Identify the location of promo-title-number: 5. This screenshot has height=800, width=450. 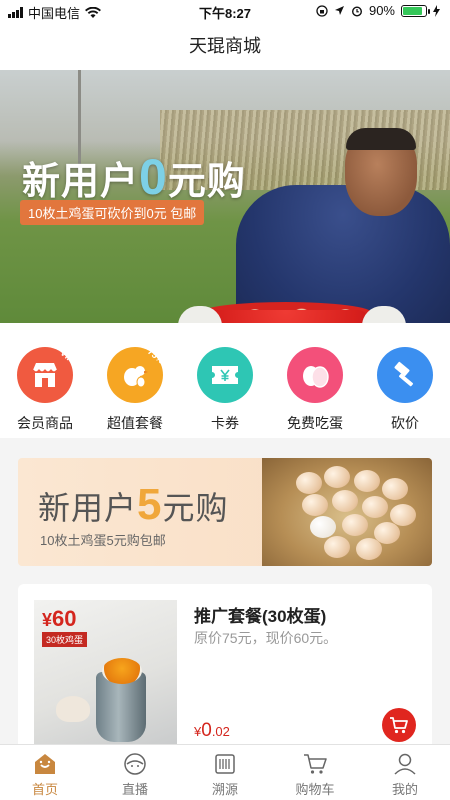
(150, 504).